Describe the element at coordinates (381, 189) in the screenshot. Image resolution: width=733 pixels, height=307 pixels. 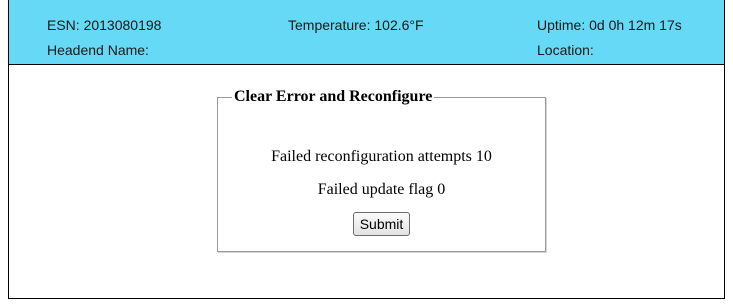
I see `failed-update-flag-text: Failed update flag 0` at that location.